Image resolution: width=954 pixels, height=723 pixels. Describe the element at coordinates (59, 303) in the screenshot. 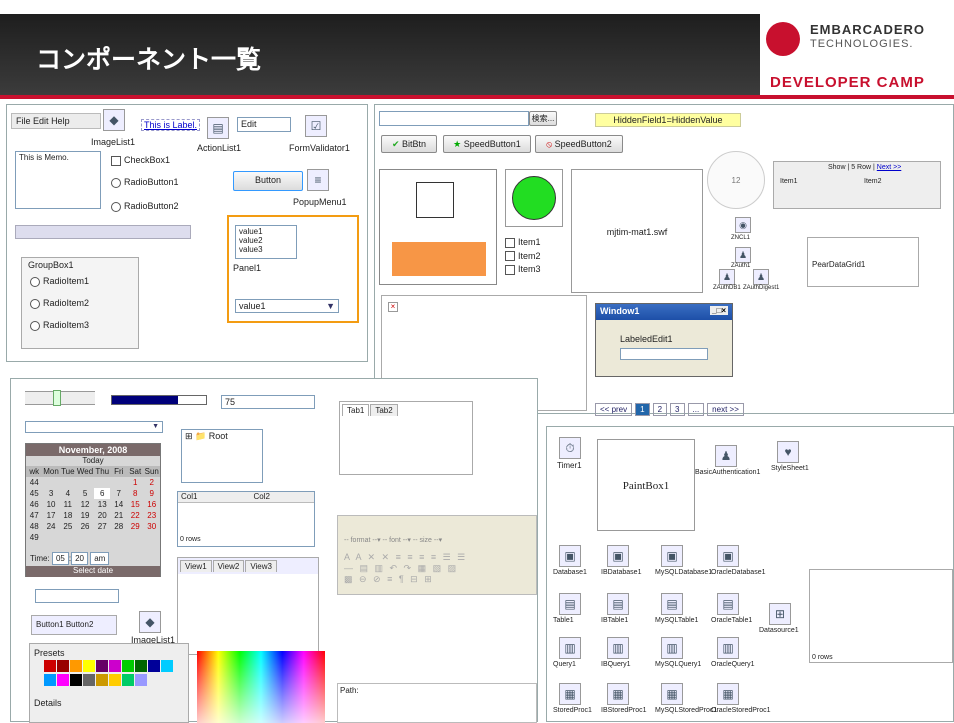

I see `radioitem-2: RadioItem2` at that location.